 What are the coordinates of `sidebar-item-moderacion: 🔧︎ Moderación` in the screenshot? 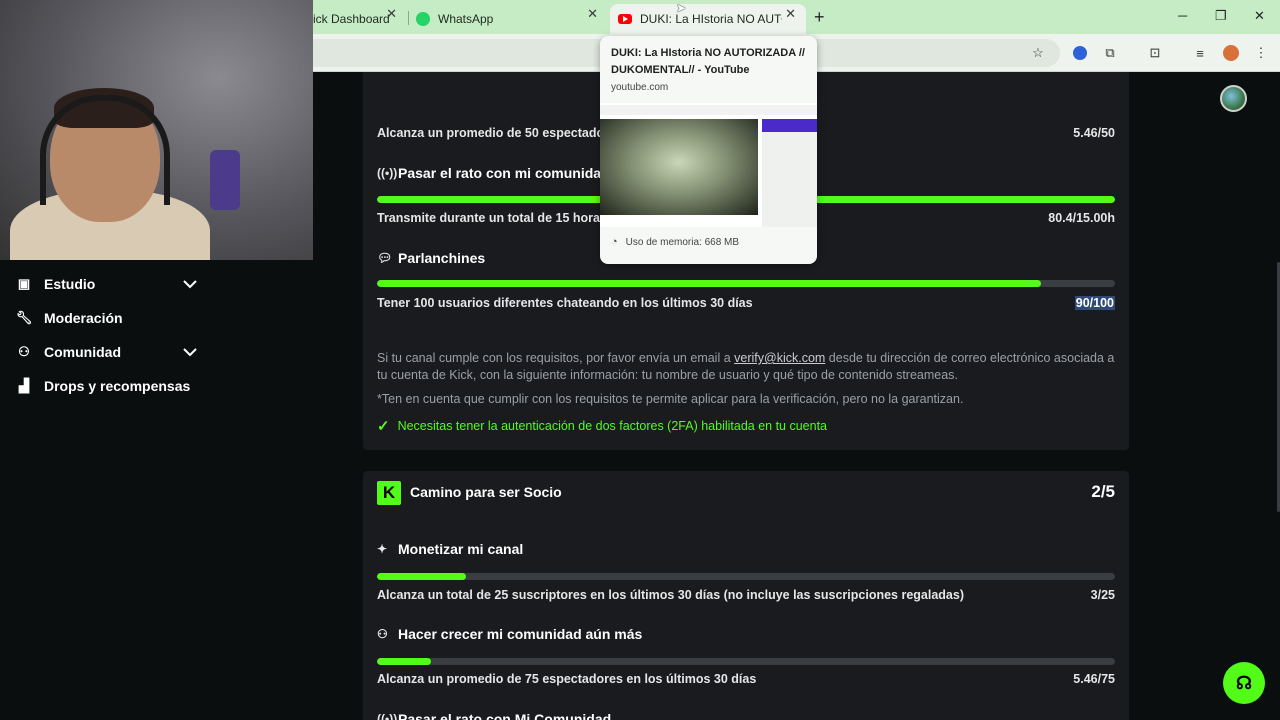 It's located at (108, 318).